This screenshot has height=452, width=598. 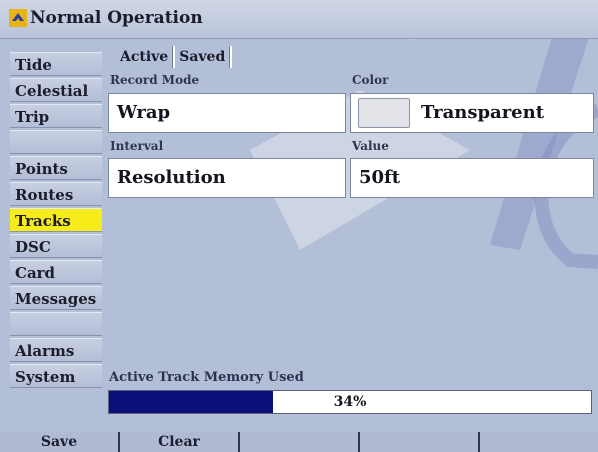 I want to click on tab-active: Active, so click(x=144, y=57).